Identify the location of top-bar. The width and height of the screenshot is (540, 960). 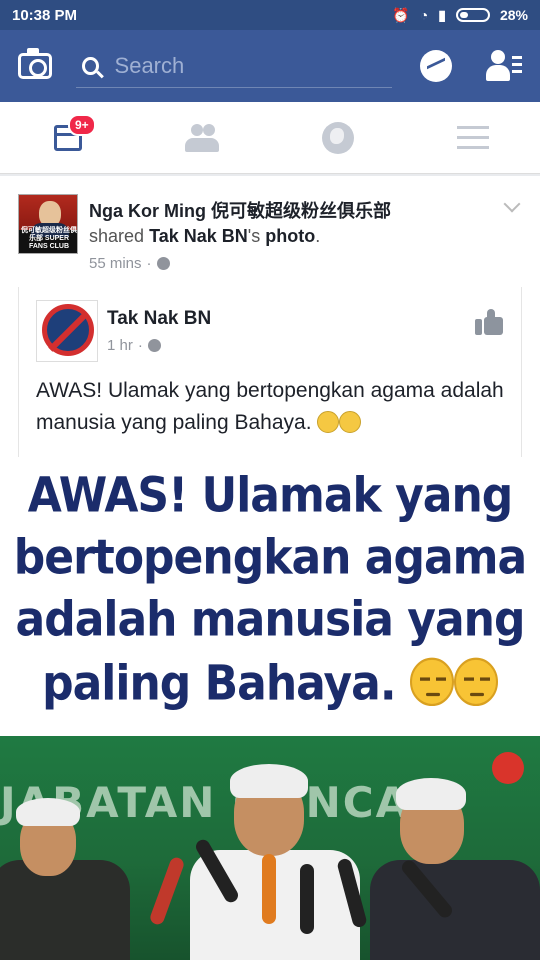
(270, 66).